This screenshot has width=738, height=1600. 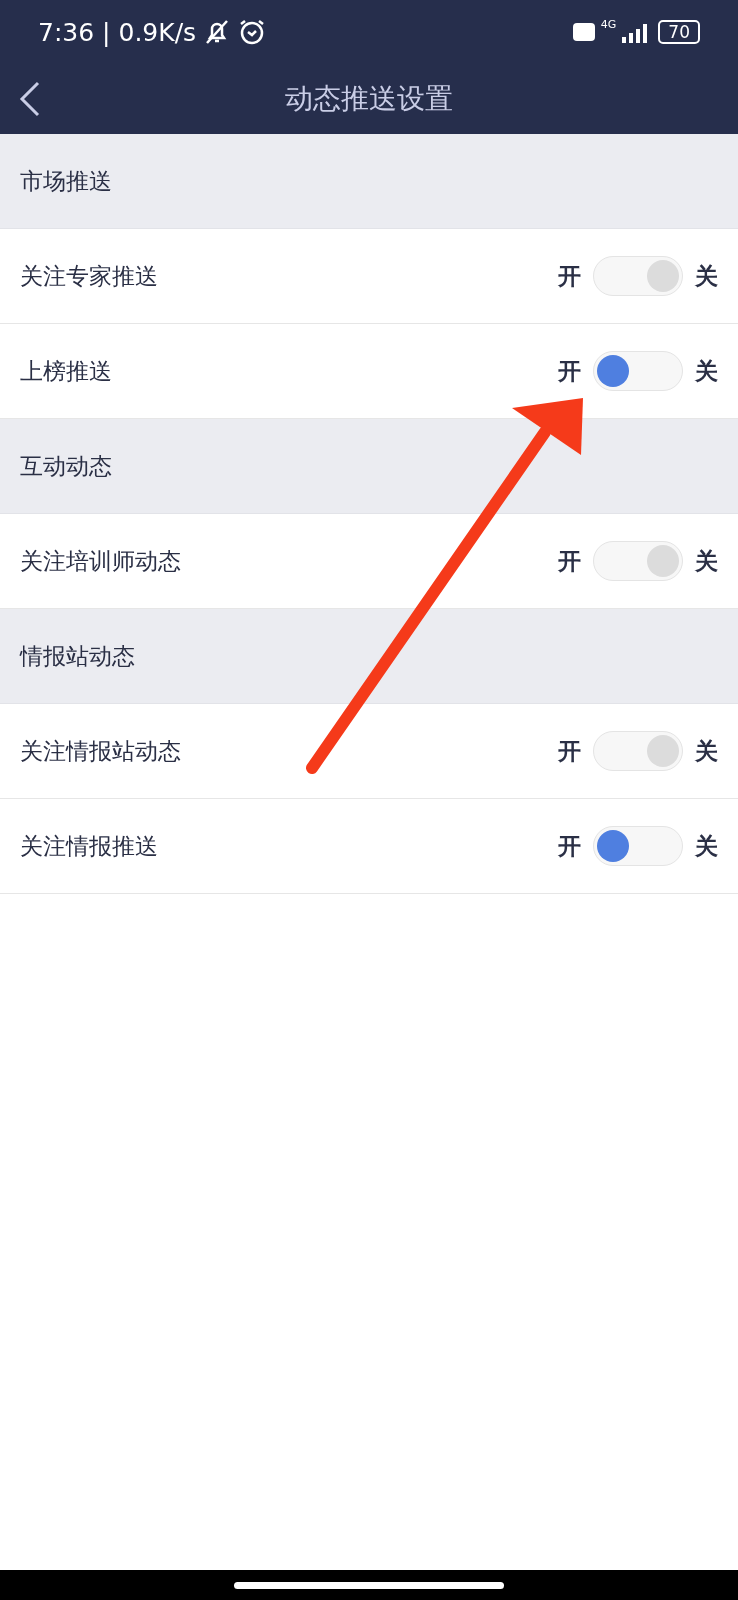 I want to click on home-indicator, so click(x=369, y=1585).